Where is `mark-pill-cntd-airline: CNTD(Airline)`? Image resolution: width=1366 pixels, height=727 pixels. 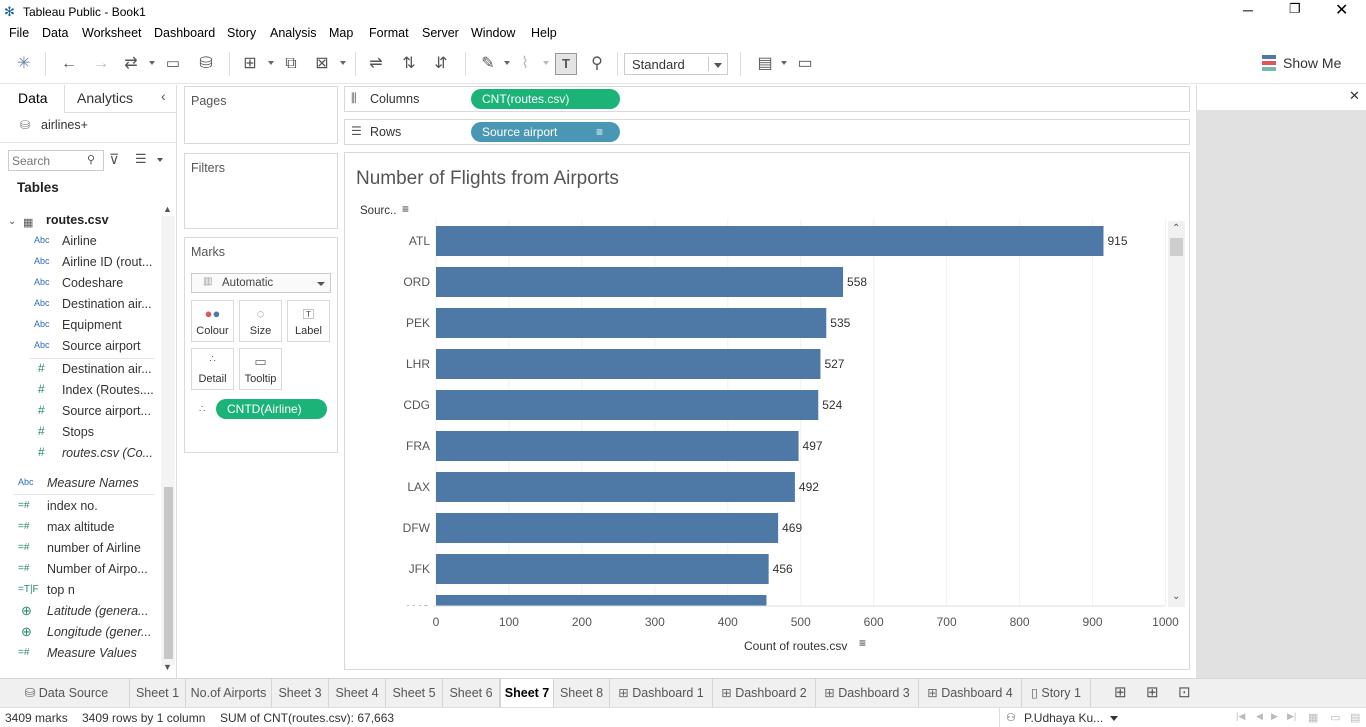
mark-pill-cntd-airline: CNTD(Airline) is located at coordinates (271, 409).